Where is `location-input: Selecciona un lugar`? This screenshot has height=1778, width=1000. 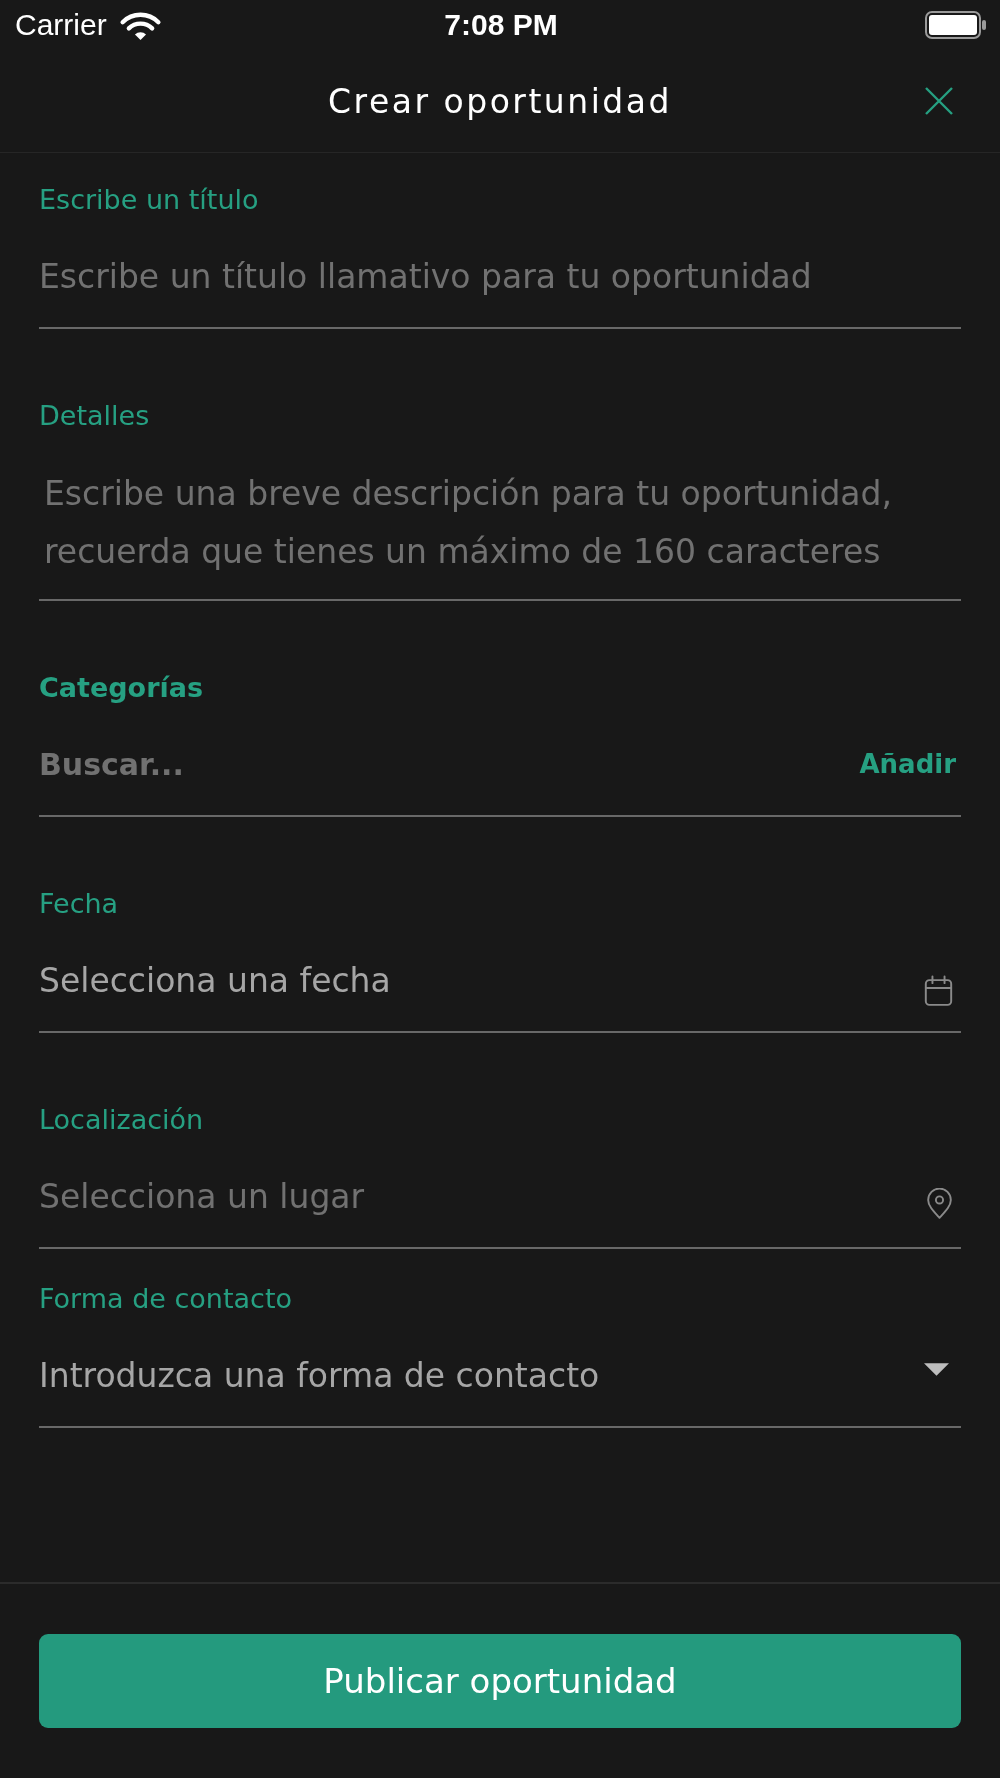
location-input: Selecciona un lugar is located at coordinates (482, 1196).